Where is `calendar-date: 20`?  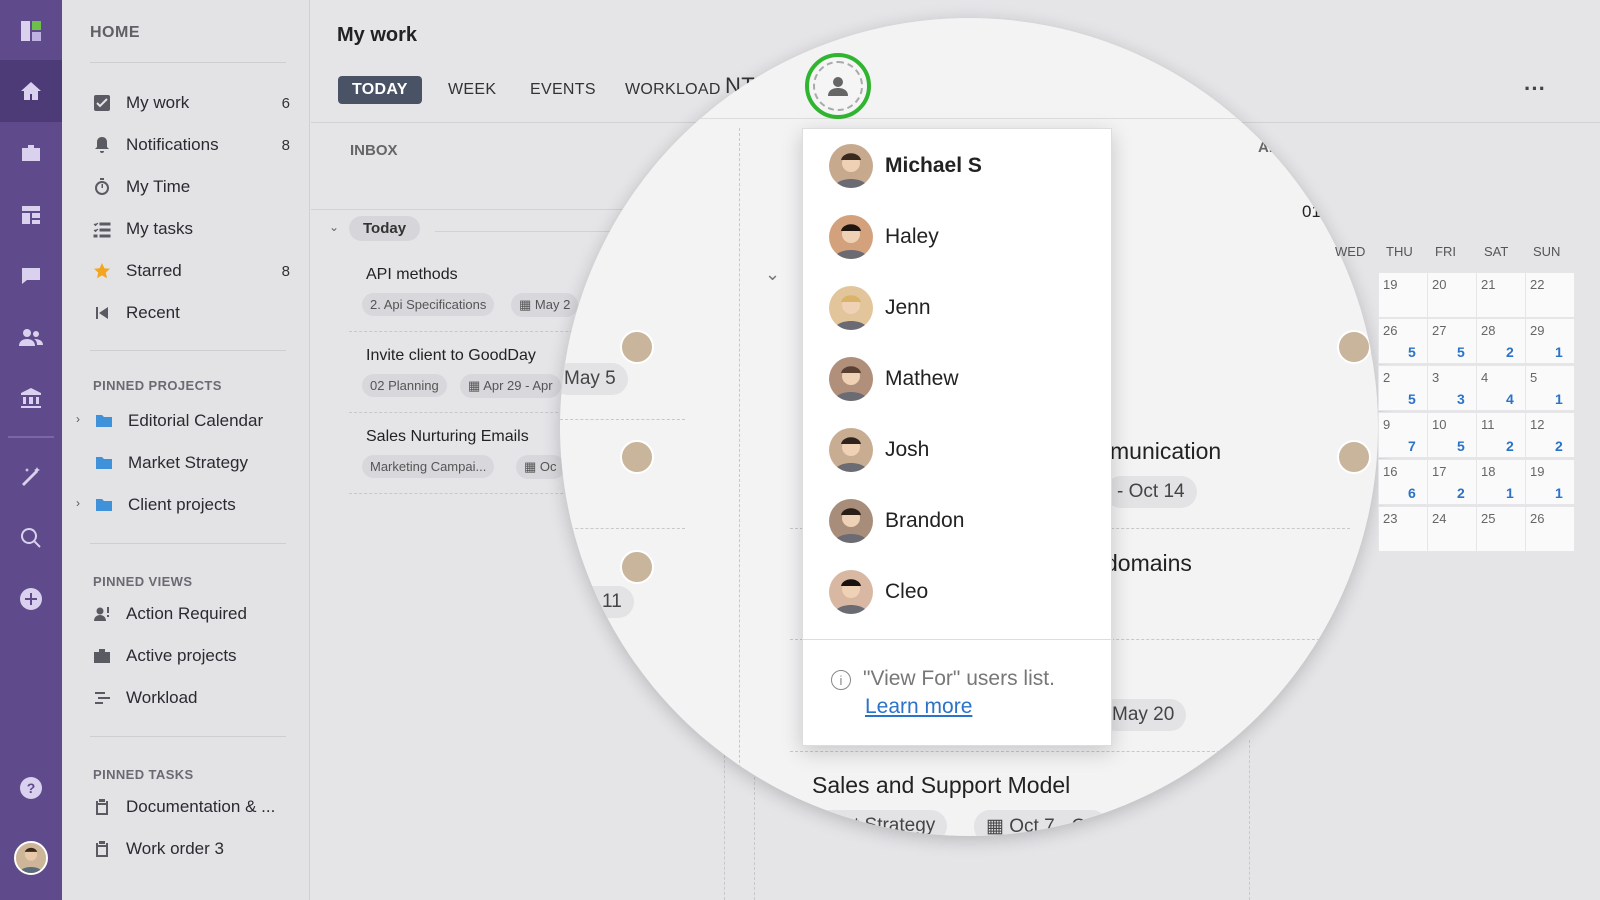
calendar-date: 20 is located at coordinates (1439, 284).